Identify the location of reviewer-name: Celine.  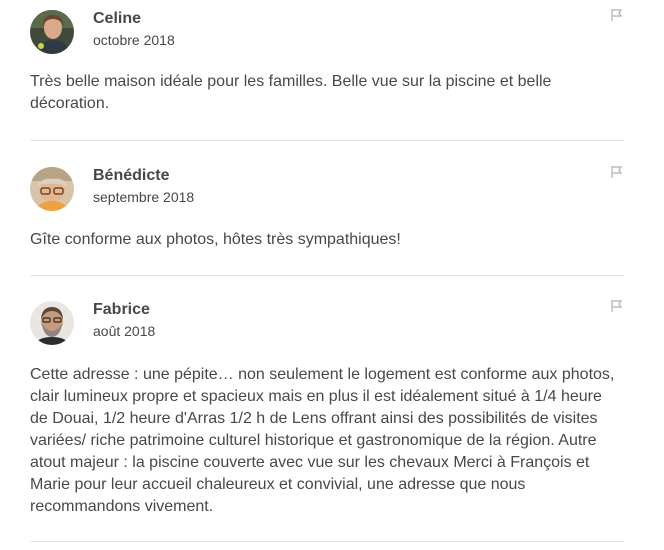
(117, 18).